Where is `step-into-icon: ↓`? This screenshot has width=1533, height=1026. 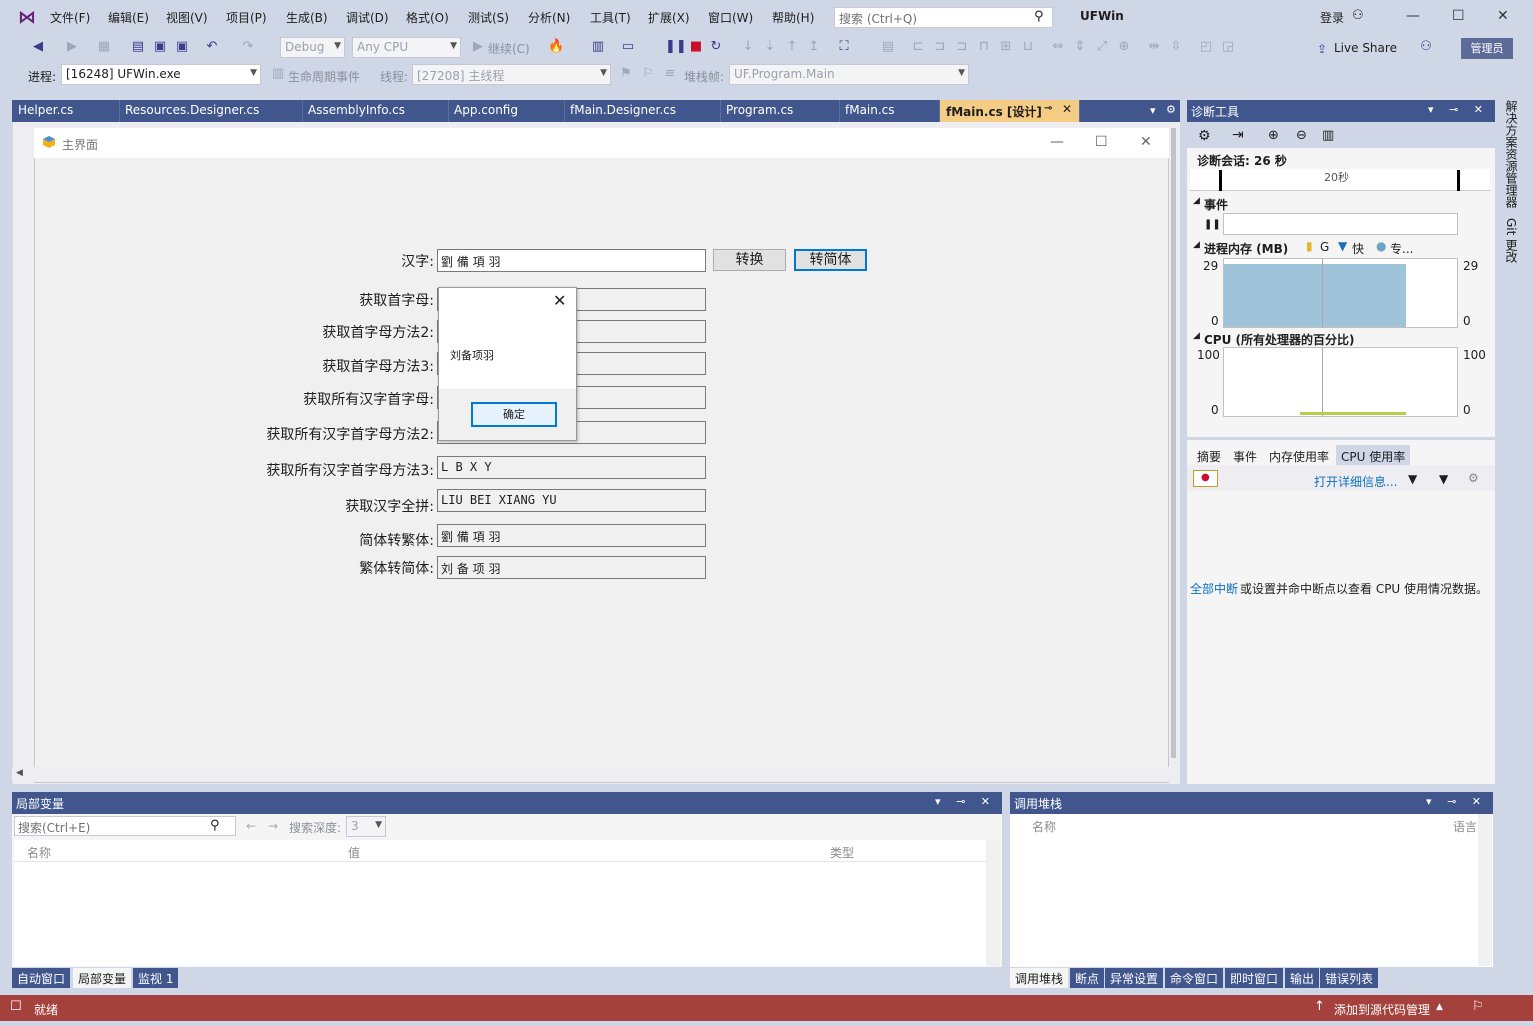
step-into-icon: ↓ is located at coordinates (748, 47).